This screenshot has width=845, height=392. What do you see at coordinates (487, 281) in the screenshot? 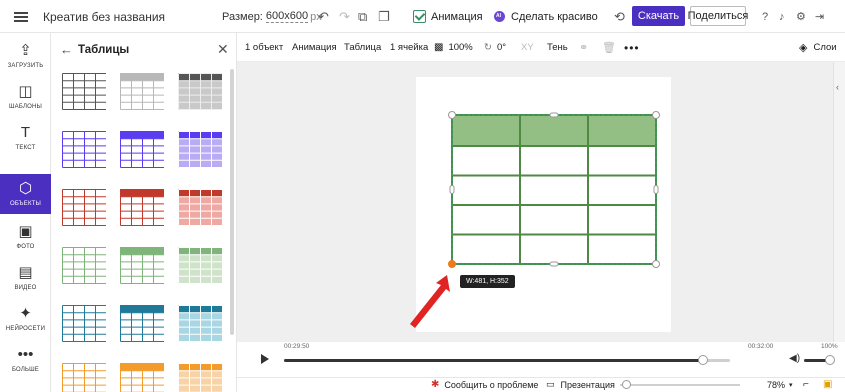
I see `dimension-tooltip: W:481, H:352` at bounding box center [487, 281].